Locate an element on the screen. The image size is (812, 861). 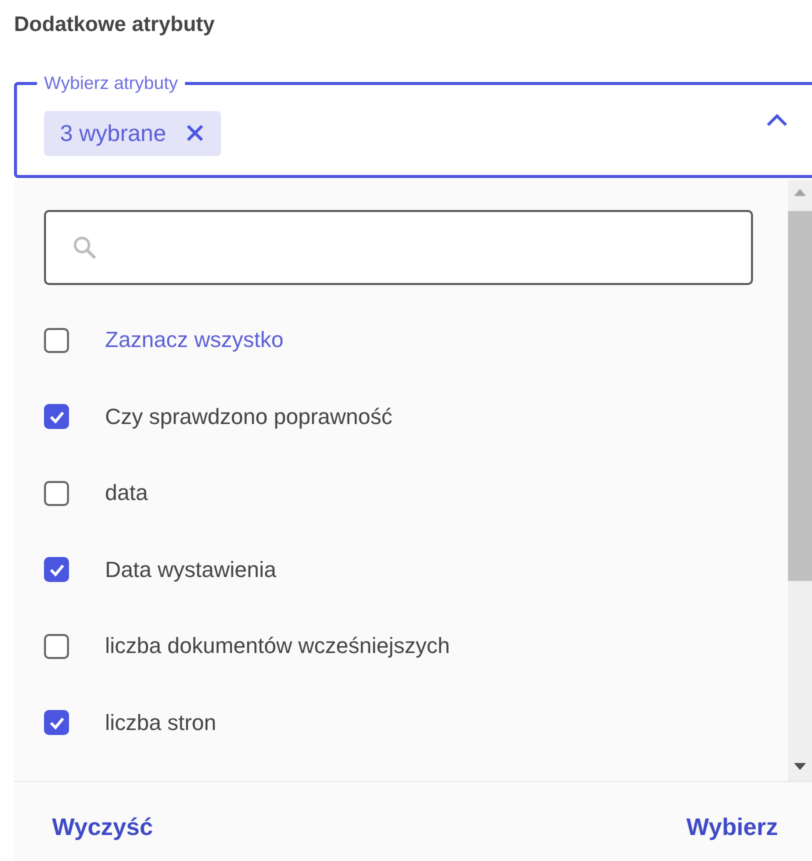
option-label: data is located at coordinates (126, 493).